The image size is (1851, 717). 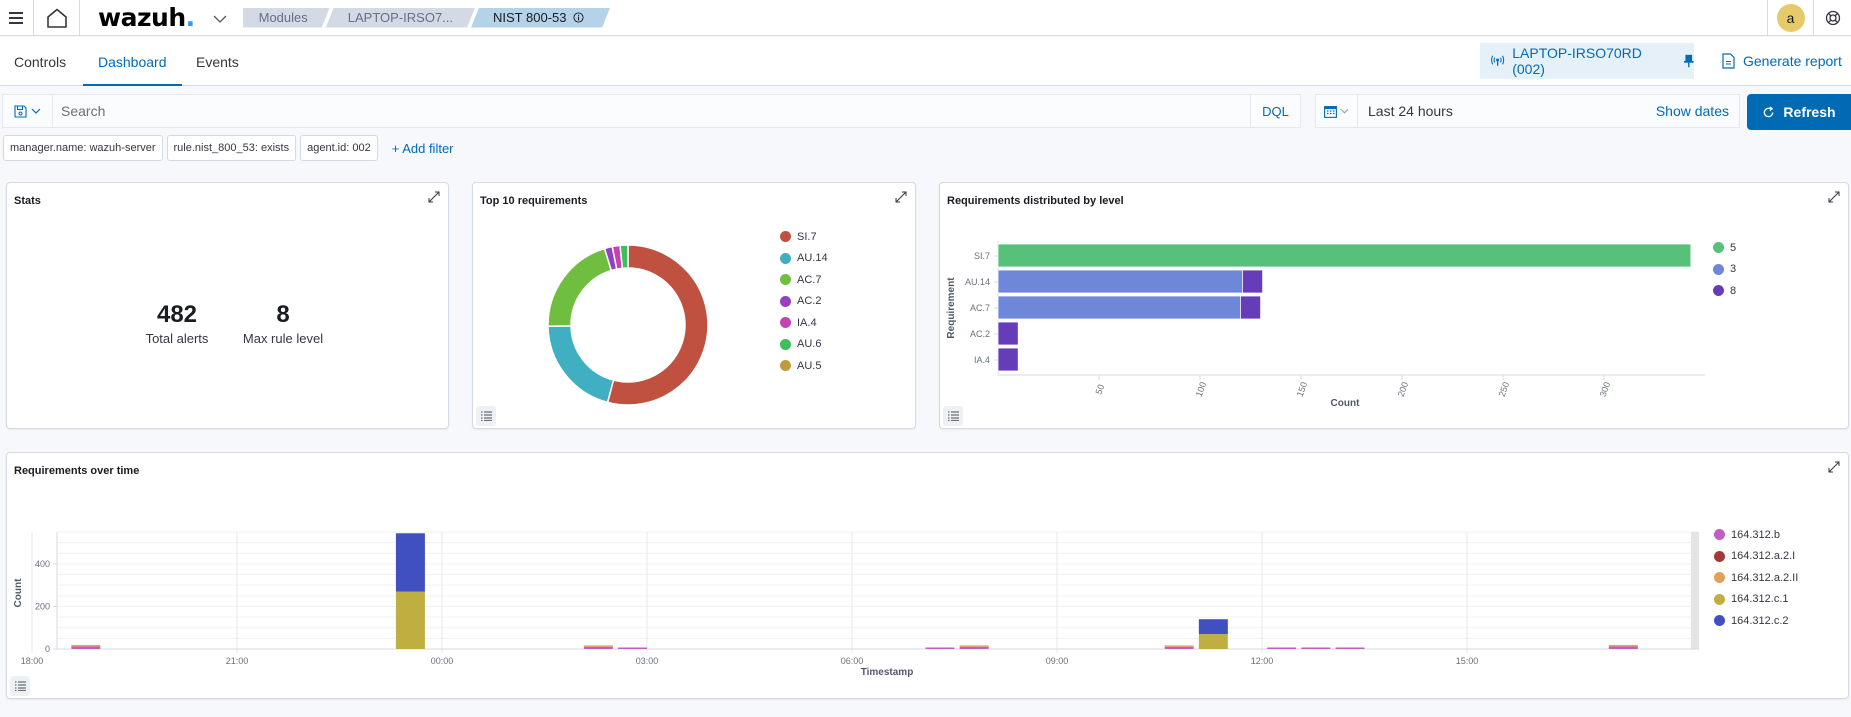 I want to click on legend-item: IA.4, so click(x=804, y=323).